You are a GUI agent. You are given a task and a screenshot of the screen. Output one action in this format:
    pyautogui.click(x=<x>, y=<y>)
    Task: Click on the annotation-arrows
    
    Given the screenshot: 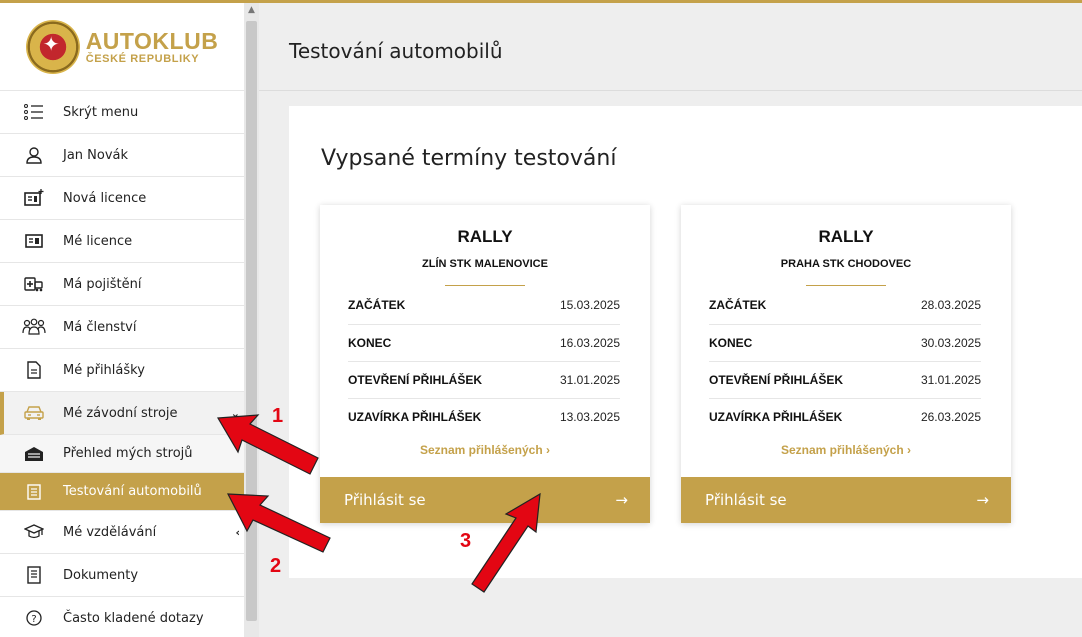 What is the action you would take?
    pyautogui.click(x=378, y=503)
    